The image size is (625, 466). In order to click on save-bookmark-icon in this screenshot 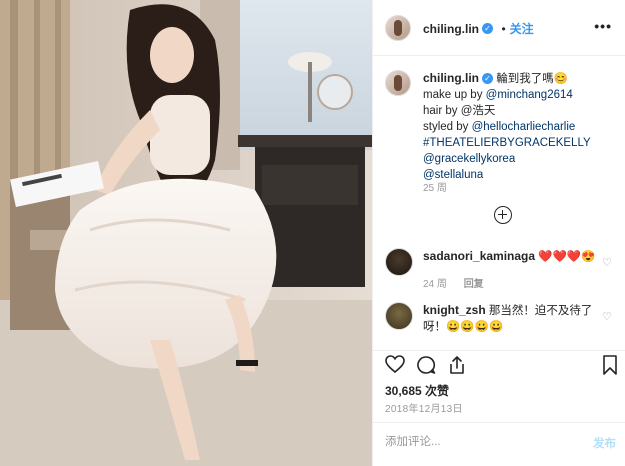, I will do `click(610, 365)`.